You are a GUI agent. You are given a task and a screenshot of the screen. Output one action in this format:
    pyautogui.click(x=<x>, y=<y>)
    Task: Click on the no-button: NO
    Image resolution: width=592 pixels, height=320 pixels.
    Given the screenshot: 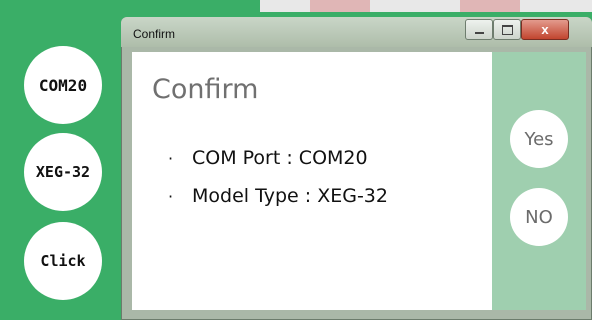 What is the action you would take?
    pyautogui.click(x=539, y=217)
    